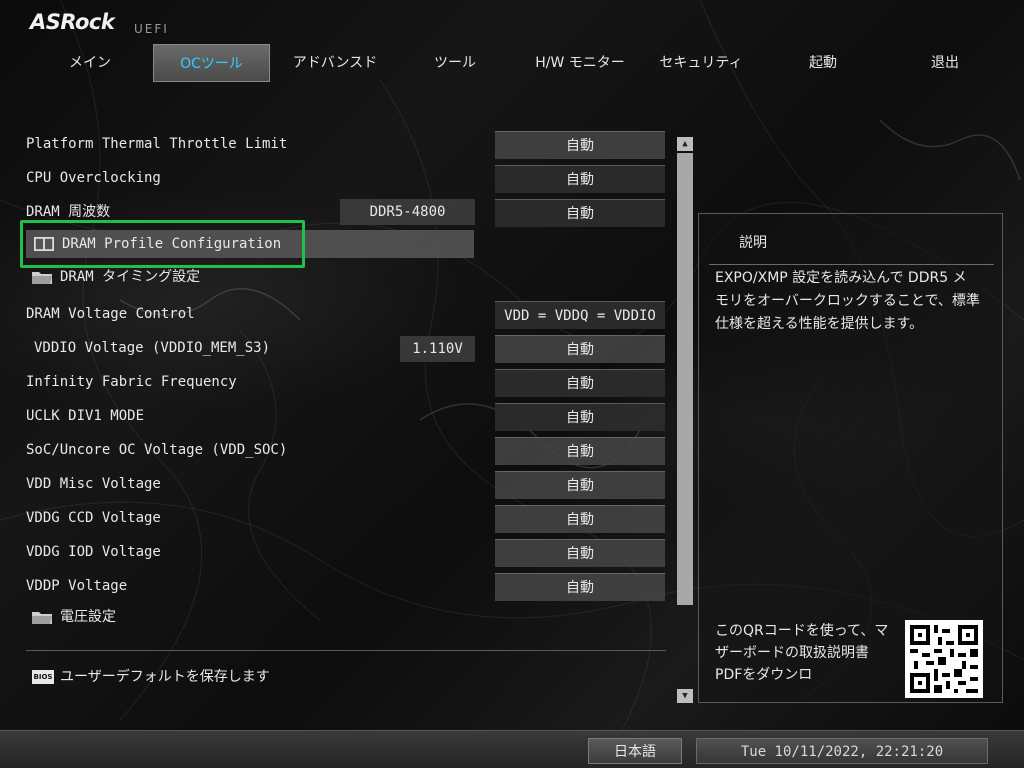 This screenshot has height=768, width=1024. Describe the element at coordinates (580, 213) in the screenshot. I see `dram-frequency-value: 自動` at that location.